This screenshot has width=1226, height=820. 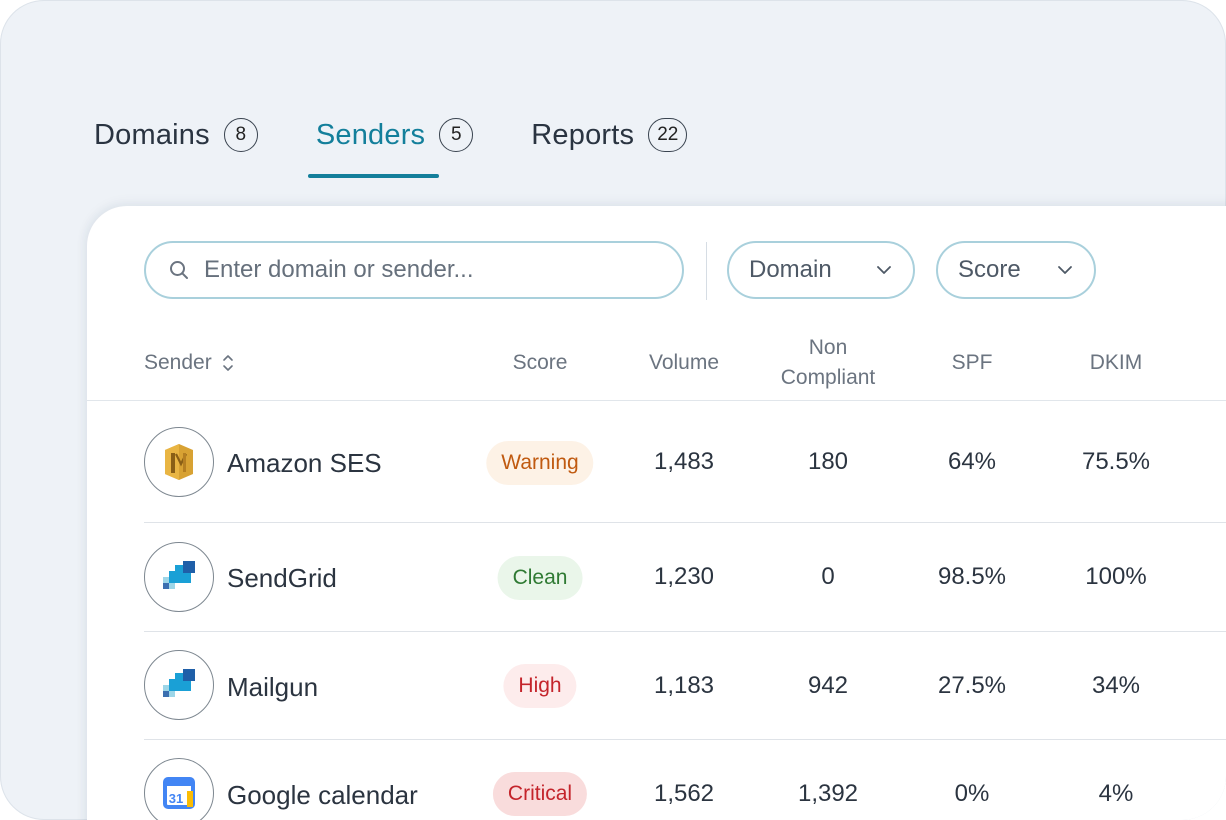 What do you see at coordinates (828, 461) in the screenshot?
I see `non-compliant-value: 180` at bounding box center [828, 461].